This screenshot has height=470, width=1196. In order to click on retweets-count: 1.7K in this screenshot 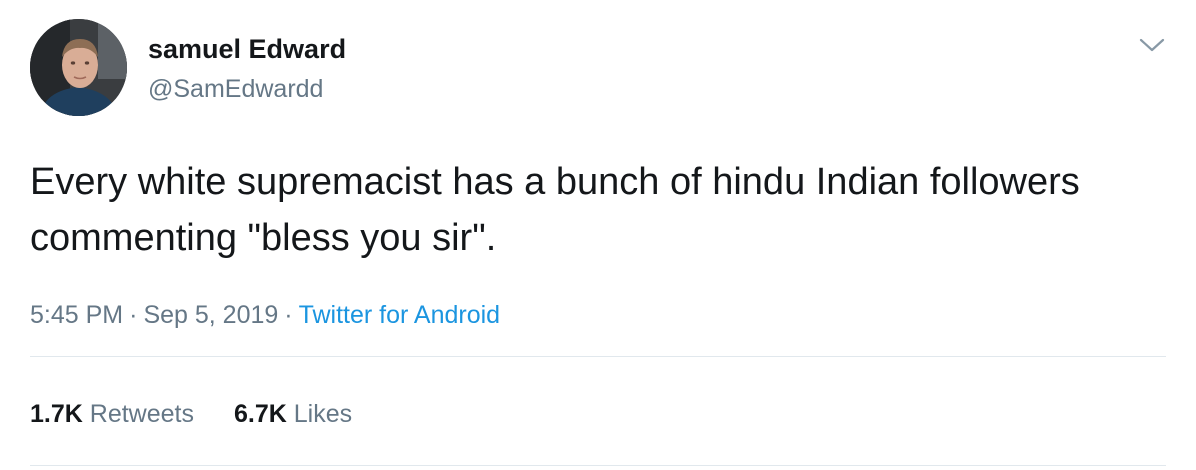, I will do `click(56, 414)`.